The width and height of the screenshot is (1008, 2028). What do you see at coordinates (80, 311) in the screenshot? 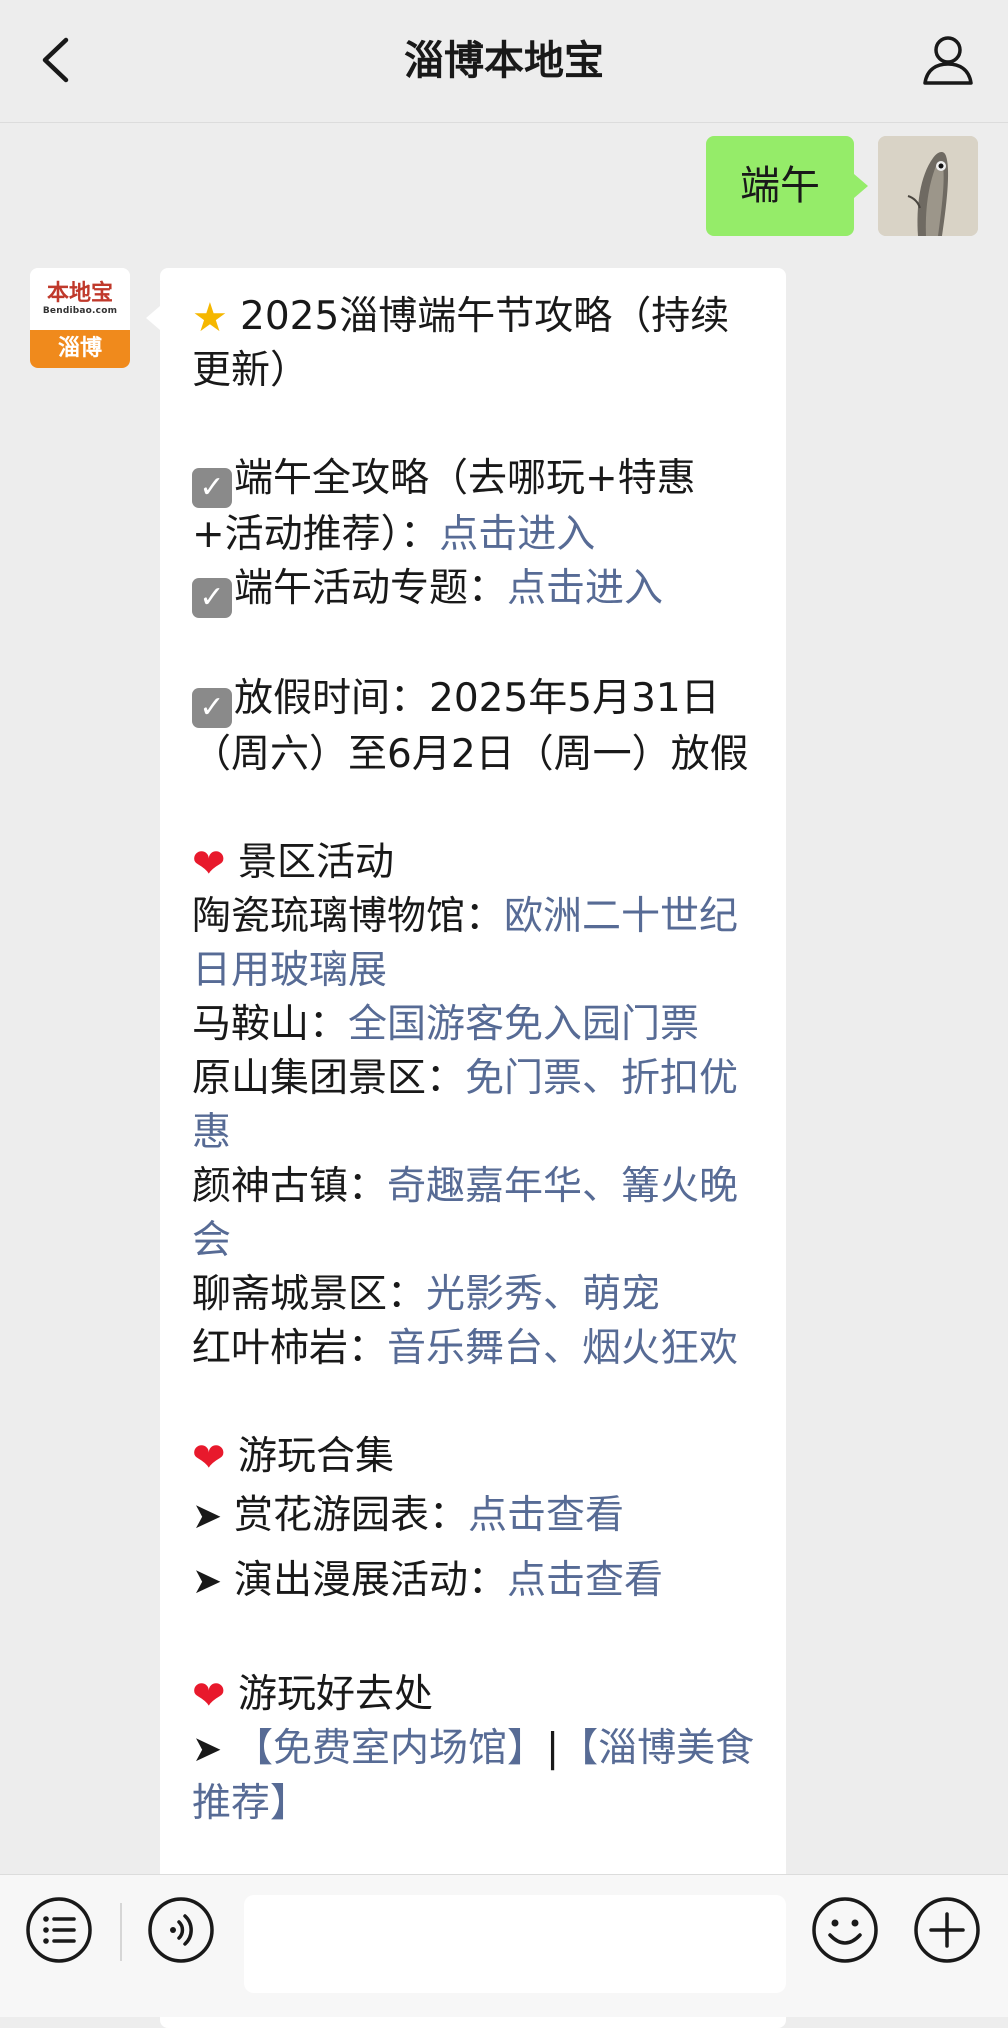
I see `avatar-logo-subtext: Bendibao.com` at bounding box center [80, 311].